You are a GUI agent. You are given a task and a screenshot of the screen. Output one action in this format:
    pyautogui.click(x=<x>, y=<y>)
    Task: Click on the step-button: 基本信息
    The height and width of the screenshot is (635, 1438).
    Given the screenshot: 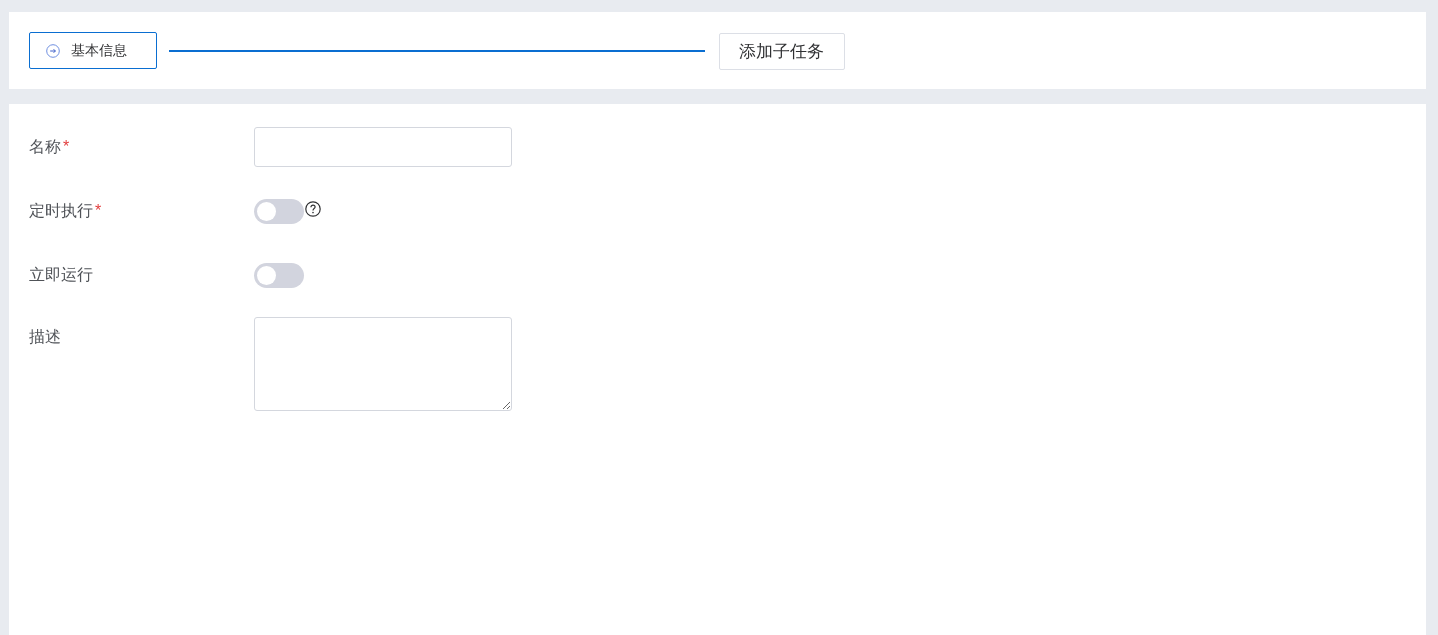 What is the action you would take?
    pyautogui.click(x=93, y=50)
    